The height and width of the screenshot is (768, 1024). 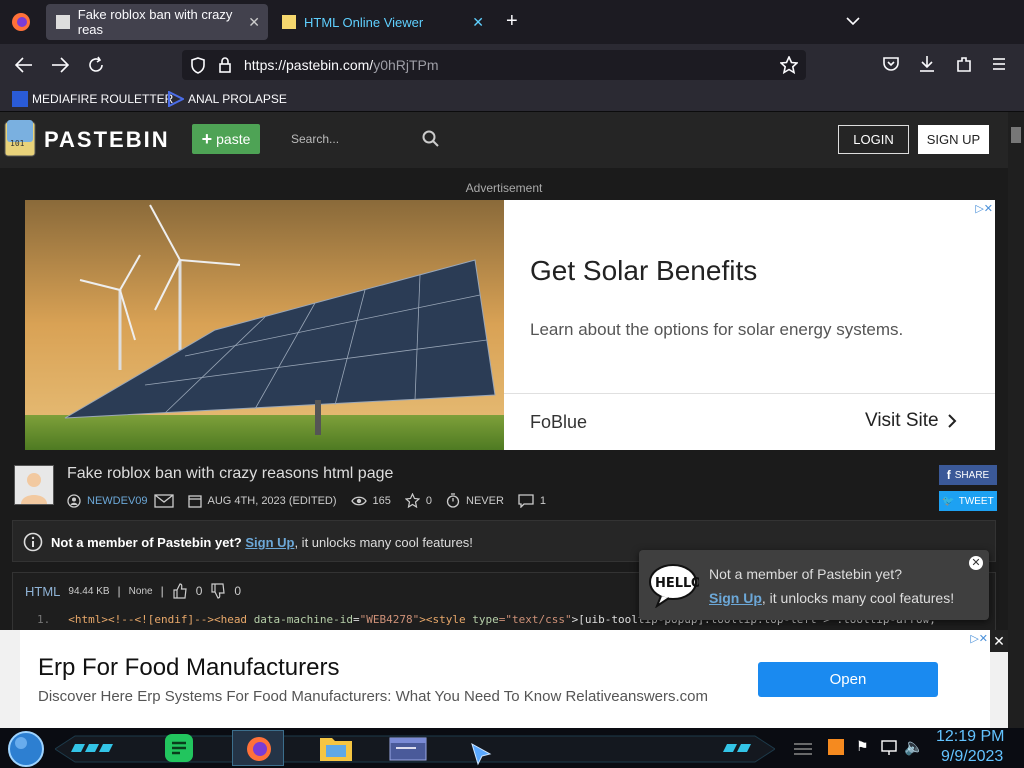 I want to click on license: None, so click(x=140, y=591).